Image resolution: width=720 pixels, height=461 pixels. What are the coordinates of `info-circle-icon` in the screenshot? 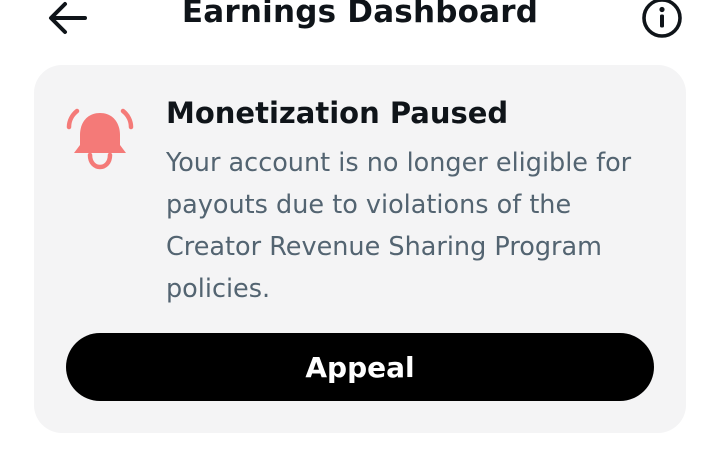 It's located at (662, 19).